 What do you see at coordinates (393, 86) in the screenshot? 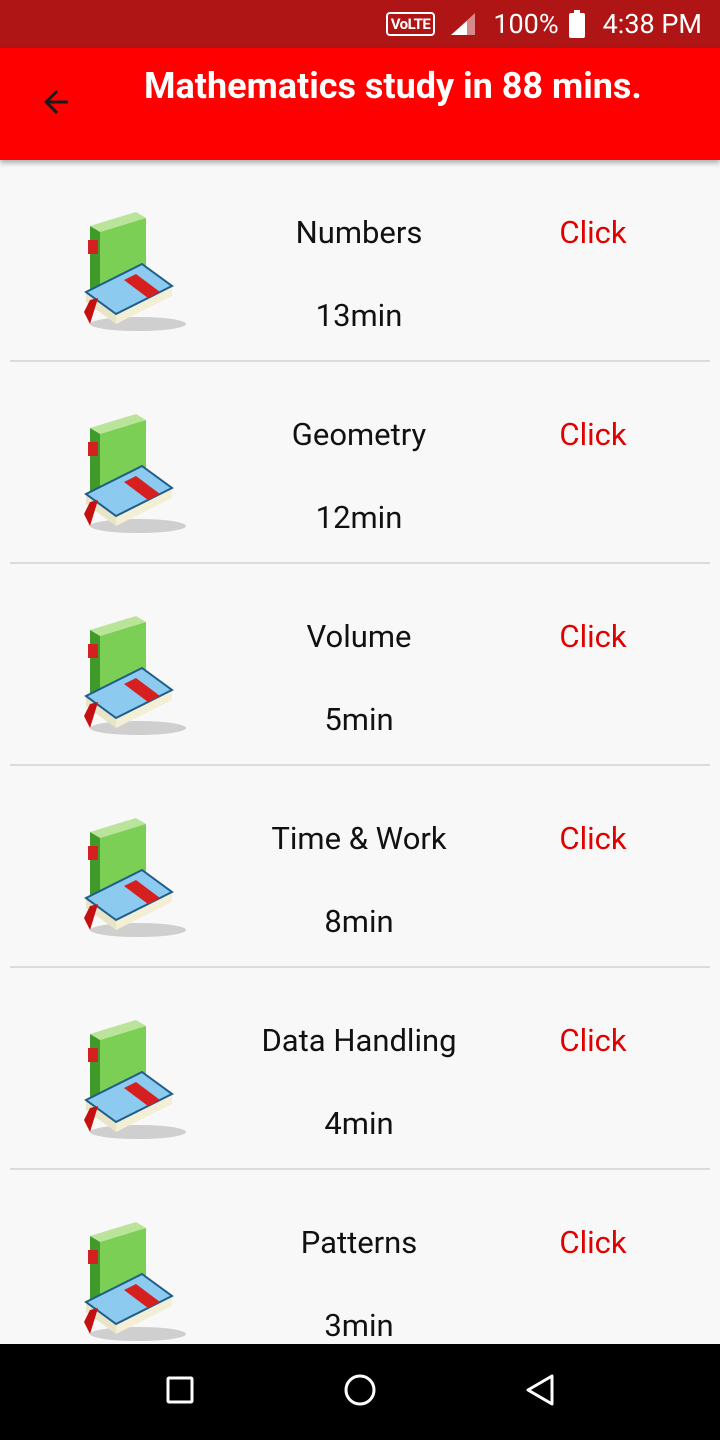
I see `page-title: Mathematics study in 88 mins.` at bounding box center [393, 86].